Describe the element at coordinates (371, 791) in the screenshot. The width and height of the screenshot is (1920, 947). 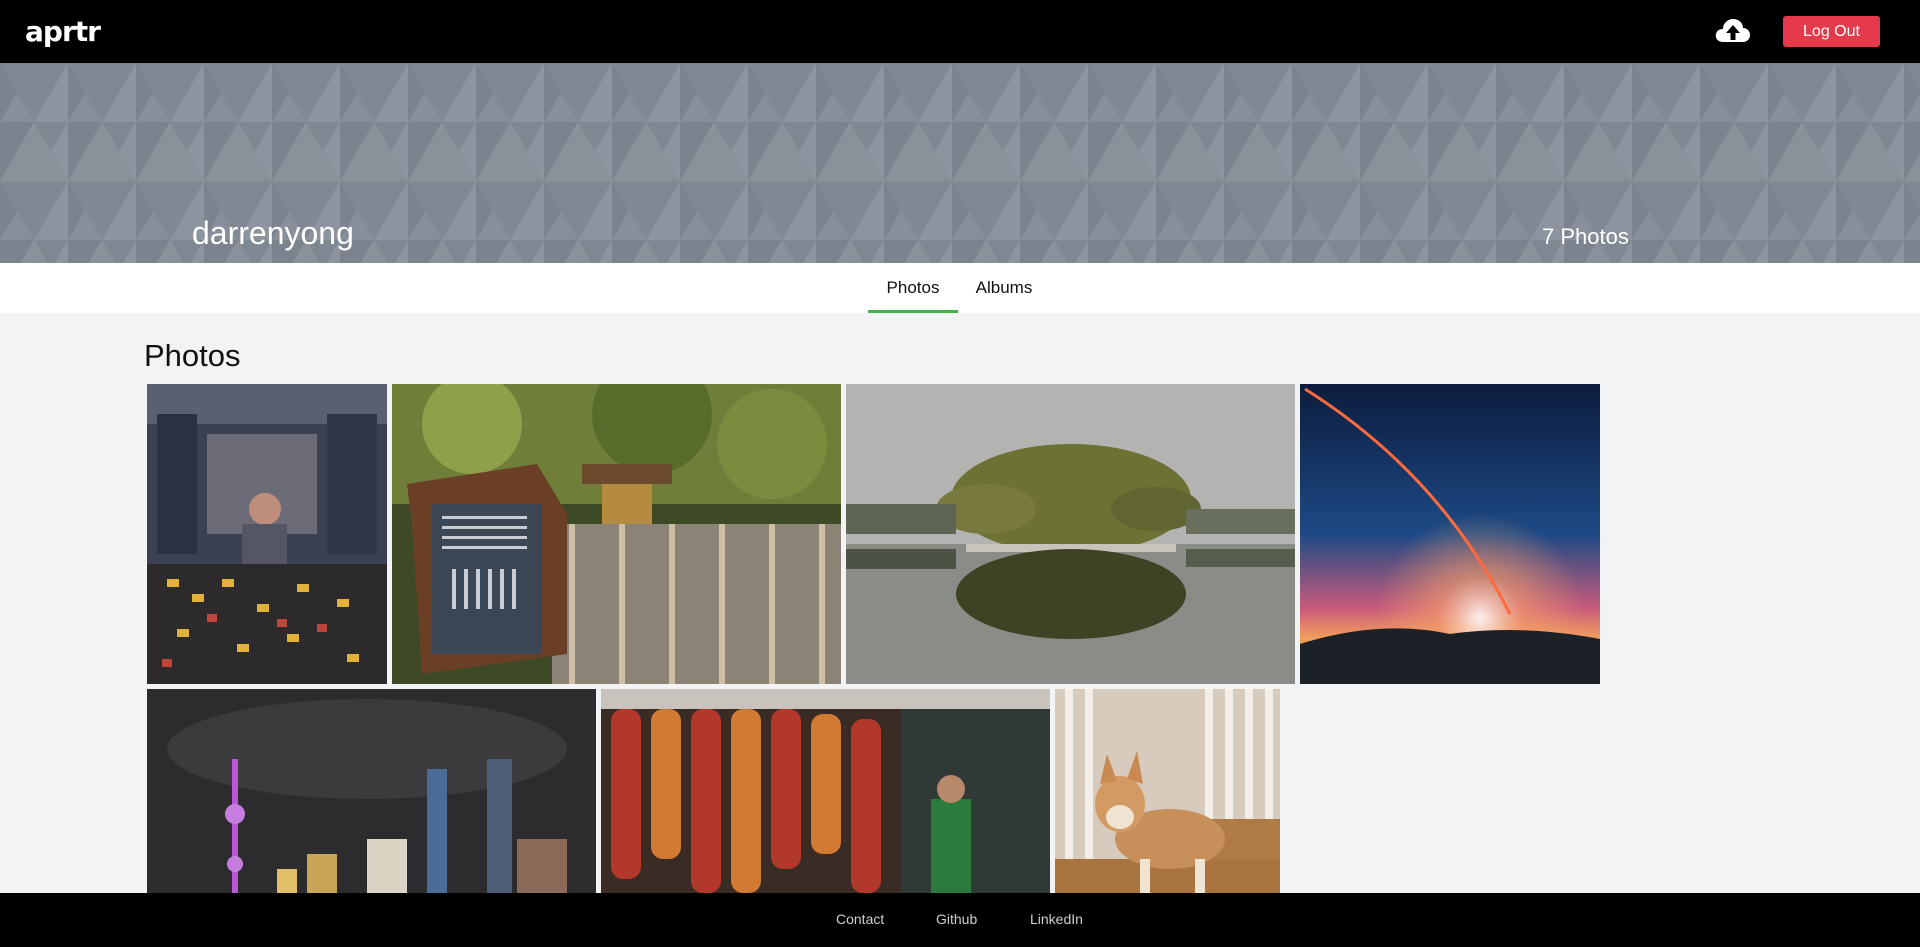
I see `photo-thumbnail-city-skyline` at that location.